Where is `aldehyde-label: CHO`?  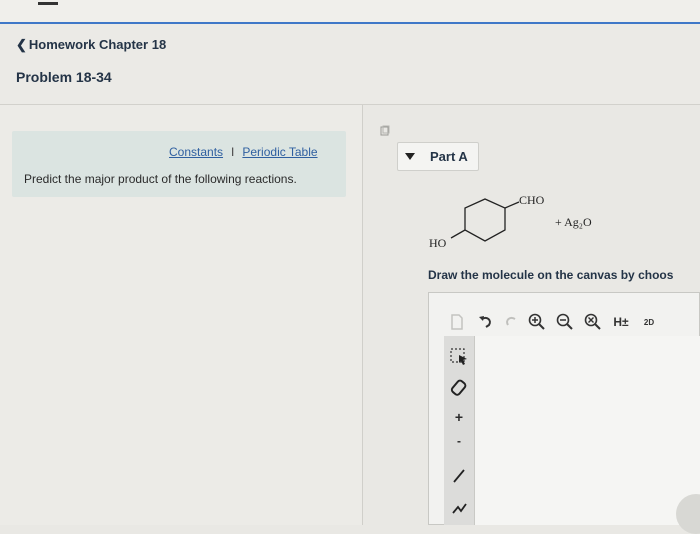
aldehyde-label: CHO is located at coordinates (532, 200).